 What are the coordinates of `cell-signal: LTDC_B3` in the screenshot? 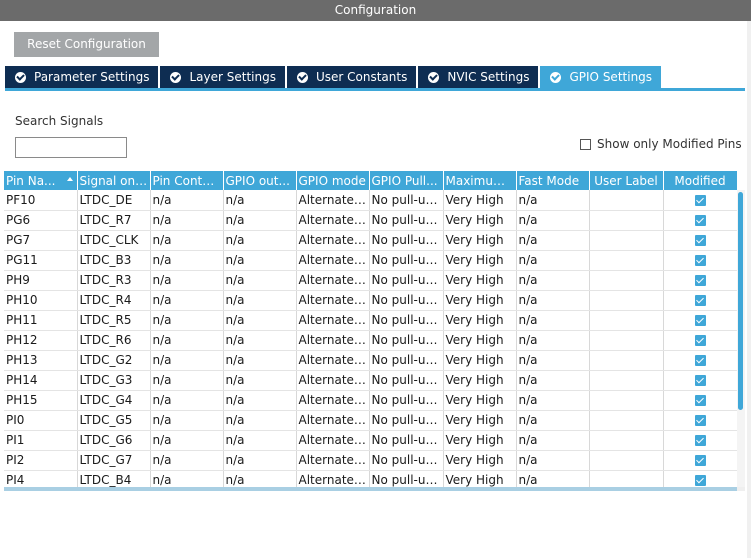 It's located at (114, 260).